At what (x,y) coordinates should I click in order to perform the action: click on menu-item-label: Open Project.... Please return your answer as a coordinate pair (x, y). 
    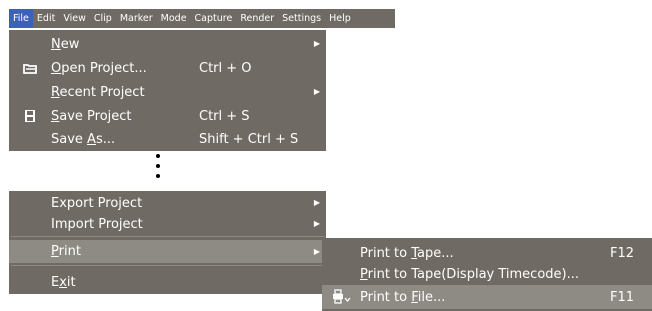
    Looking at the image, I should click on (99, 68).